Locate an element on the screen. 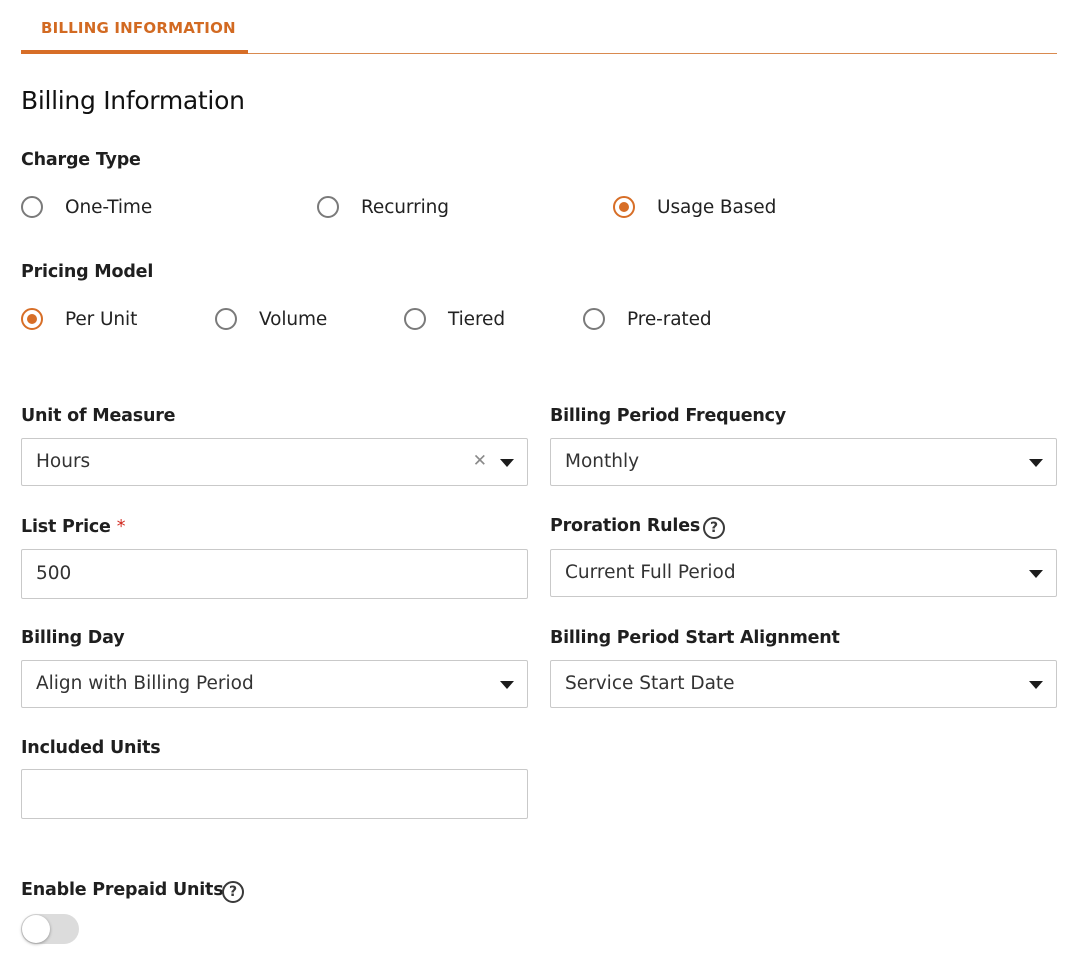 This screenshot has width=1088, height=966. list-price-label: List Price * is located at coordinates (73, 527).